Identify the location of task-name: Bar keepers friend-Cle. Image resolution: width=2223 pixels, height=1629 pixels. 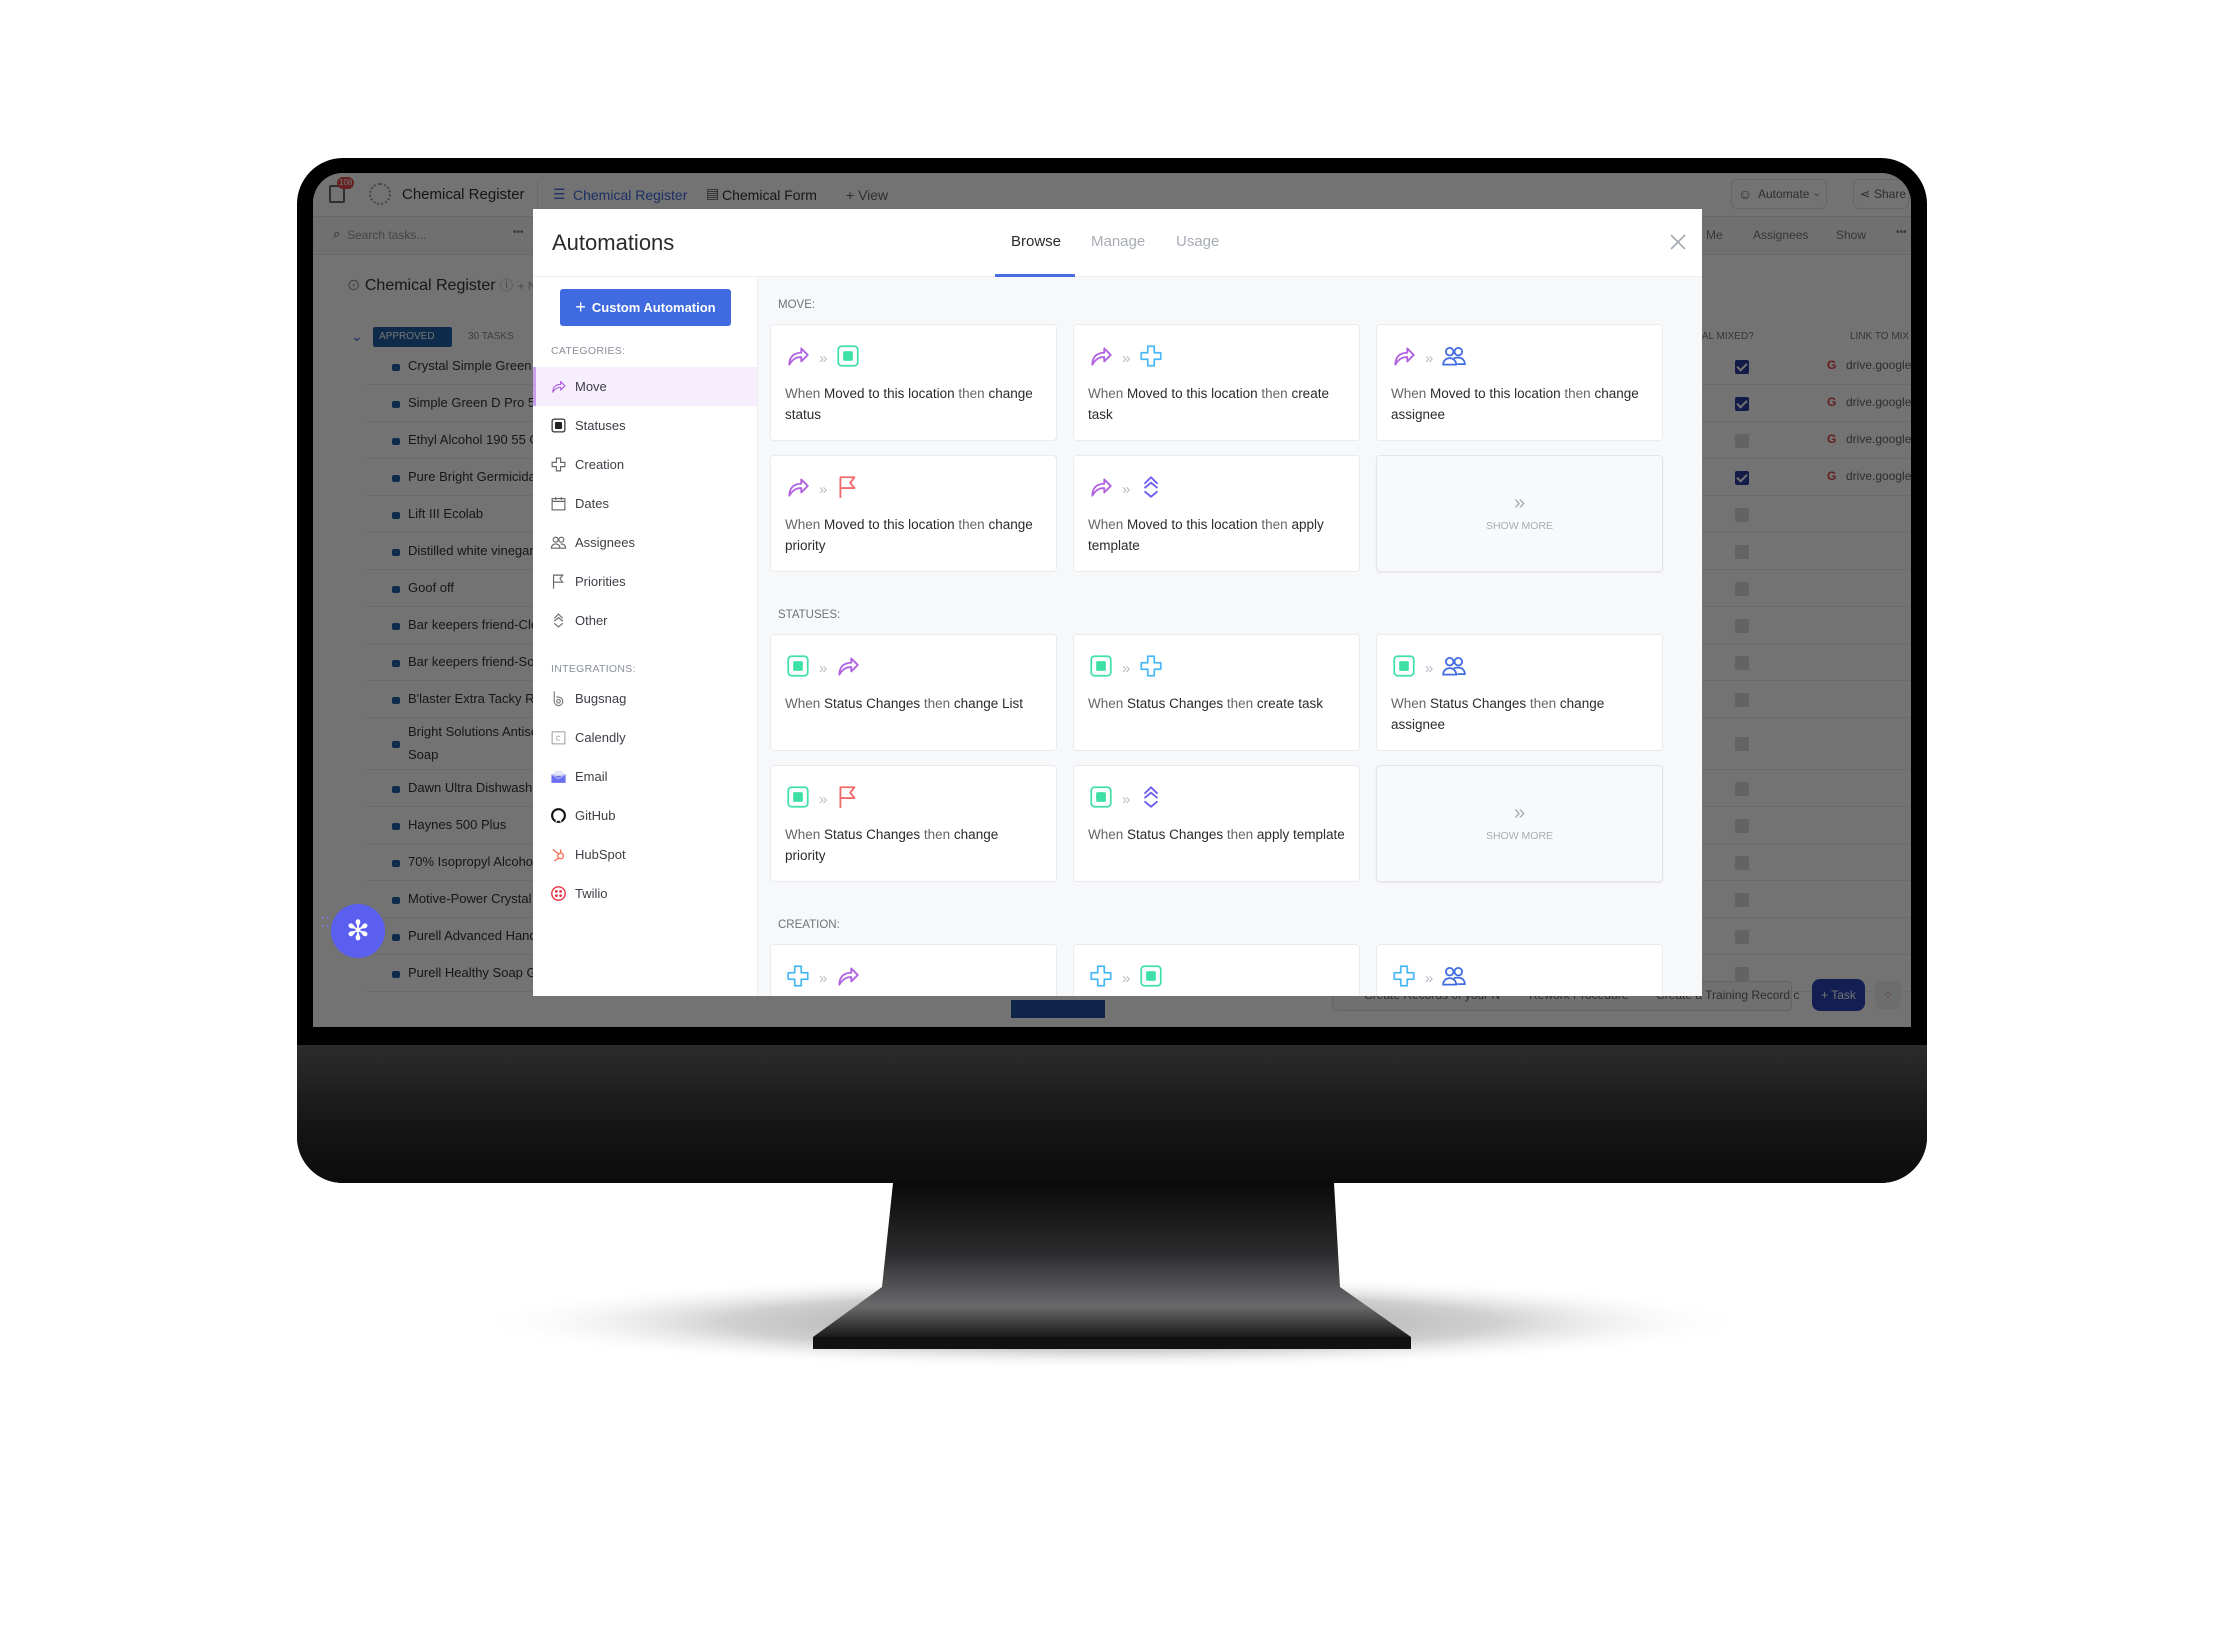
(473, 624).